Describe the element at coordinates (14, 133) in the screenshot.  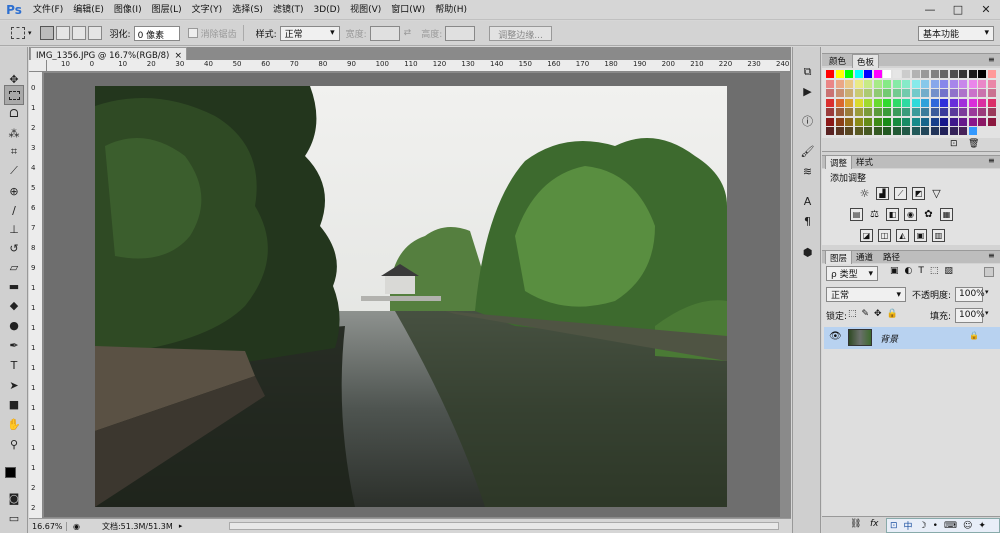
I see `quick-select-tool-icon: ⁂` at that location.